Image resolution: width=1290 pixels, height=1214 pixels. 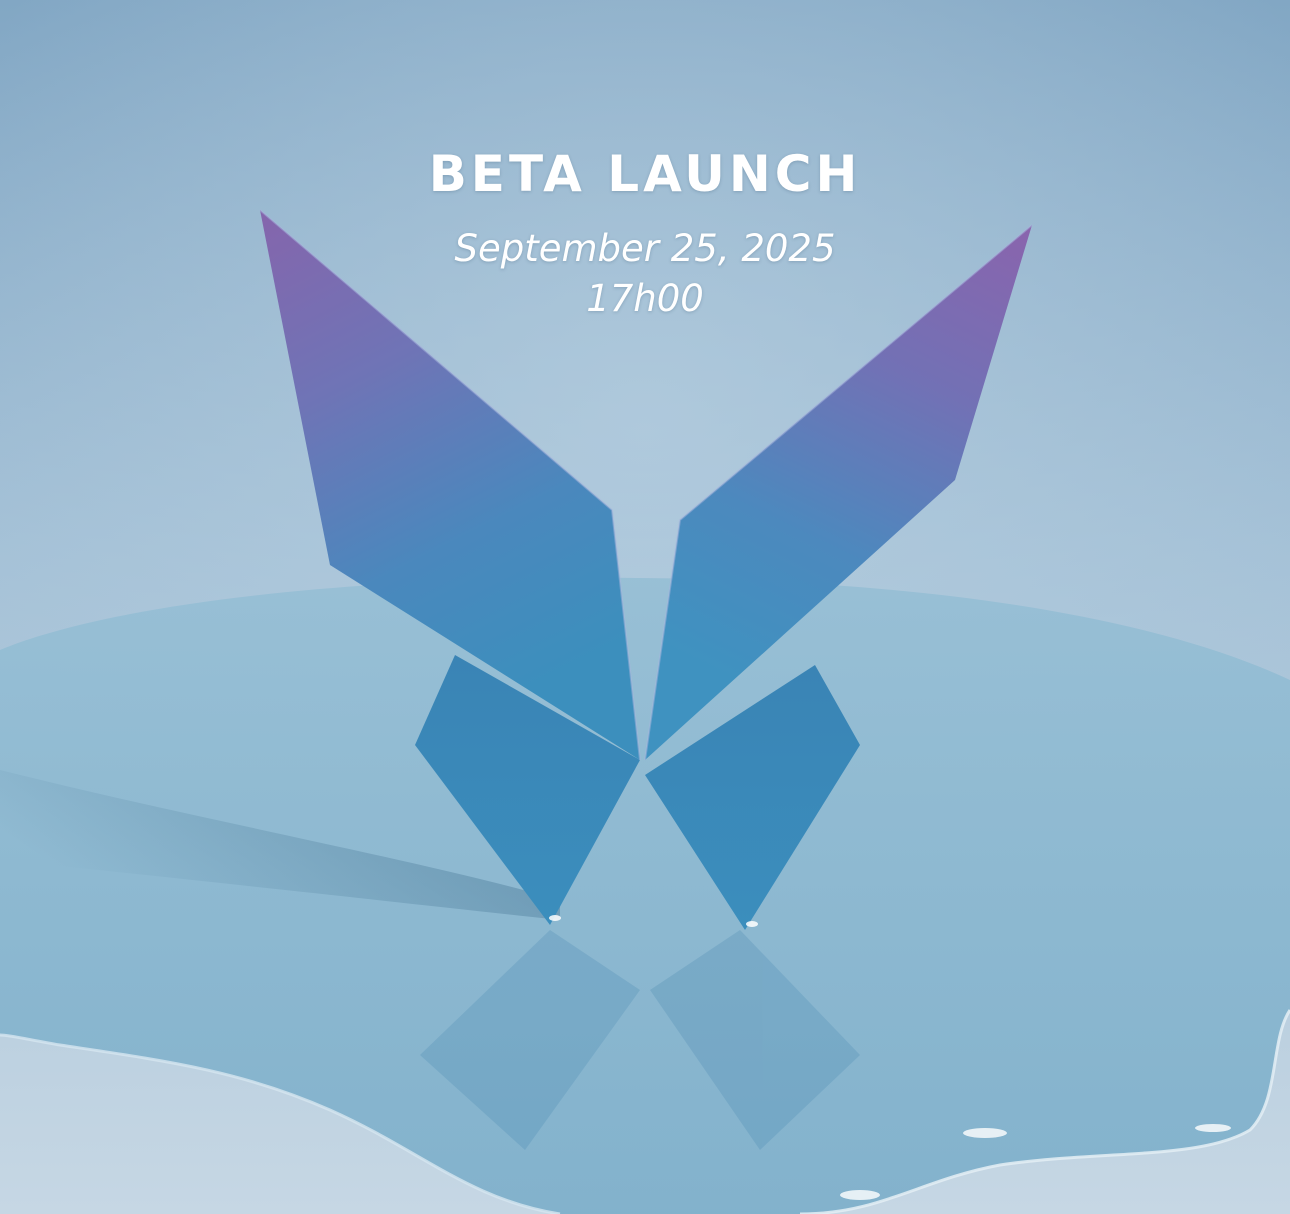 I want to click on event-title: BETA LAUNCH, so click(x=645, y=174).